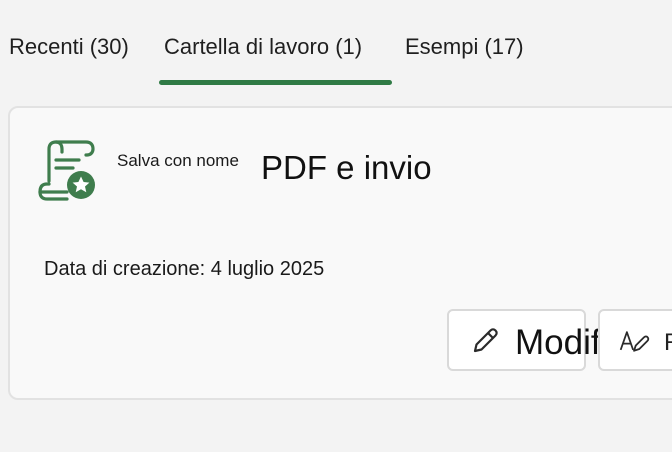 The width and height of the screenshot is (672, 452). Describe the element at coordinates (485, 340) in the screenshot. I see `pencil-icon` at that location.